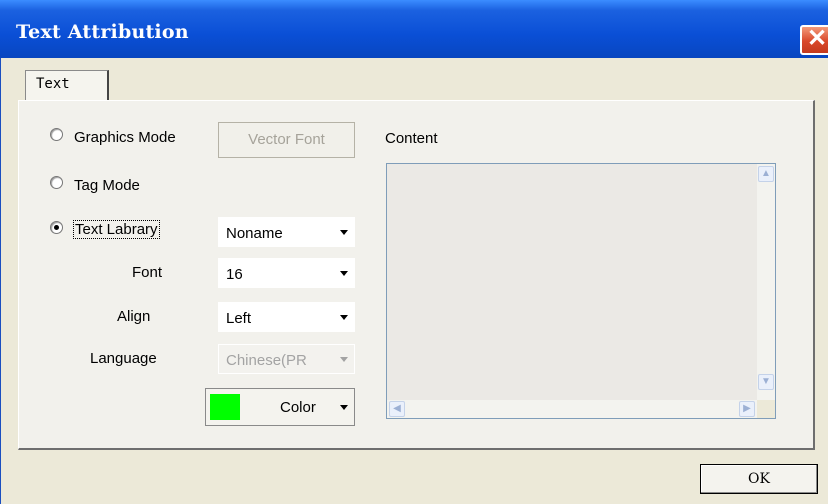 The image size is (828, 504). What do you see at coordinates (766, 409) in the screenshot?
I see `scrollbar-corner` at bounding box center [766, 409].